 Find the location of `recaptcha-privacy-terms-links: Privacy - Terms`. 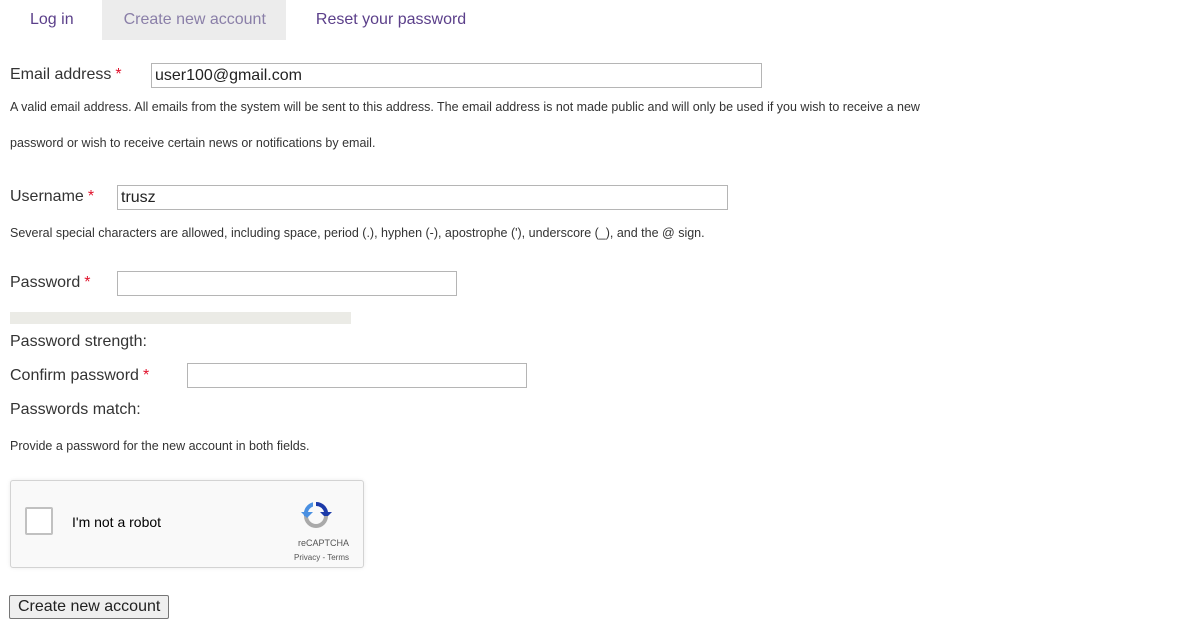

recaptcha-privacy-terms-links: Privacy - Terms is located at coordinates (321, 557).